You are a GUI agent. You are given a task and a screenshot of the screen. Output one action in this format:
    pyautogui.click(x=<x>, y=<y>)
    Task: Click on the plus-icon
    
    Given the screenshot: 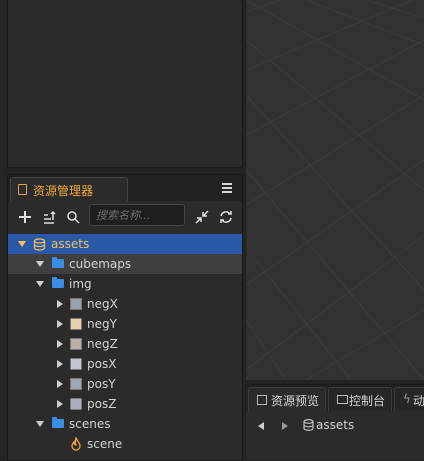 What is the action you would take?
    pyautogui.click(x=25, y=217)
    